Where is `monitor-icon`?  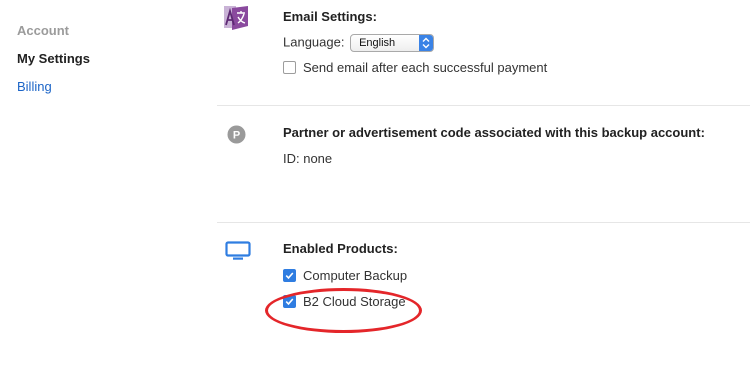
monitor-icon is located at coordinates (238, 253).